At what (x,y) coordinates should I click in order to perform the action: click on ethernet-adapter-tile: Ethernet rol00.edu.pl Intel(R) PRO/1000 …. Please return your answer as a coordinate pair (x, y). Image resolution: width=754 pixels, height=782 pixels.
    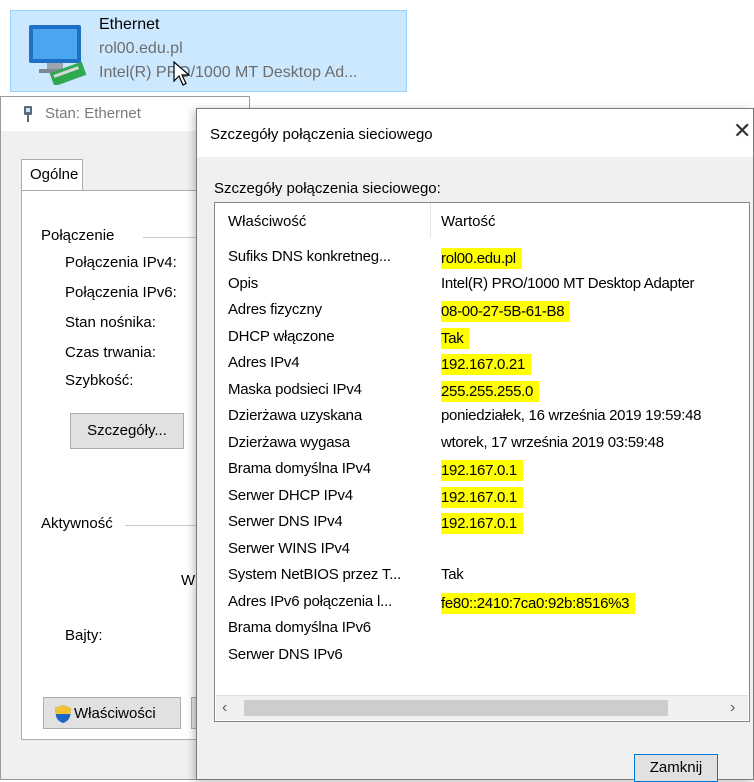
    Looking at the image, I should click on (208, 51).